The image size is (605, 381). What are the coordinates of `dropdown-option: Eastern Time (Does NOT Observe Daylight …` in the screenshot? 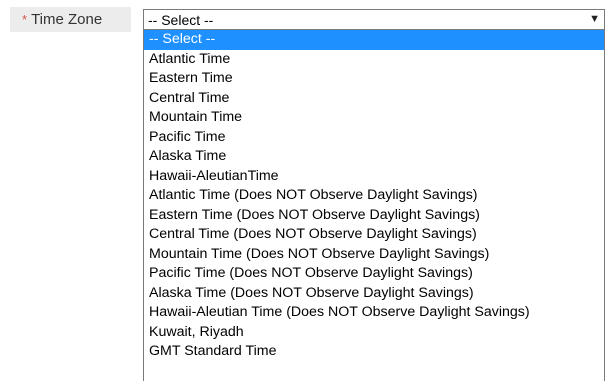 It's located at (374, 216).